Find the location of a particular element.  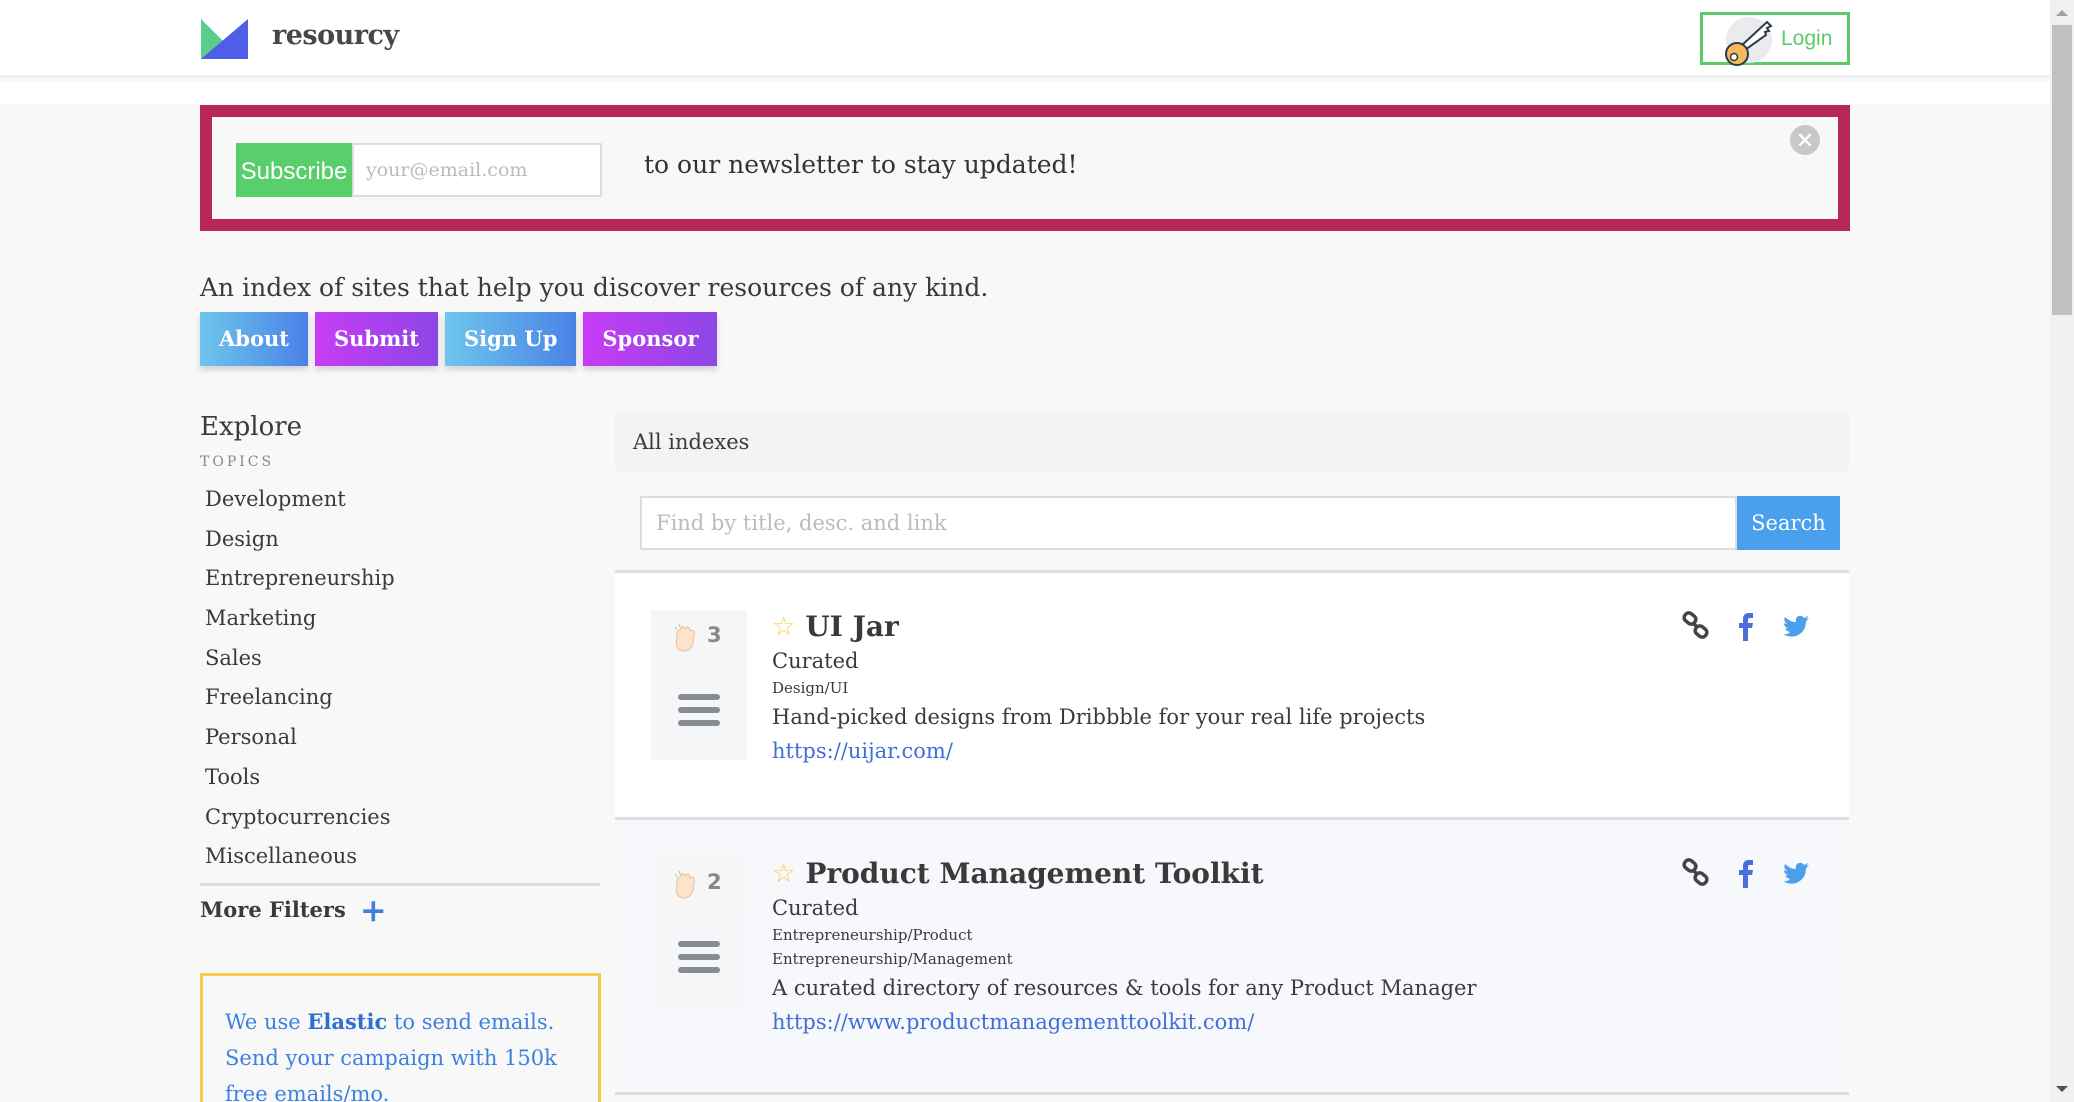

all-indexes-heading: All indexes is located at coordinates (1232, 442).